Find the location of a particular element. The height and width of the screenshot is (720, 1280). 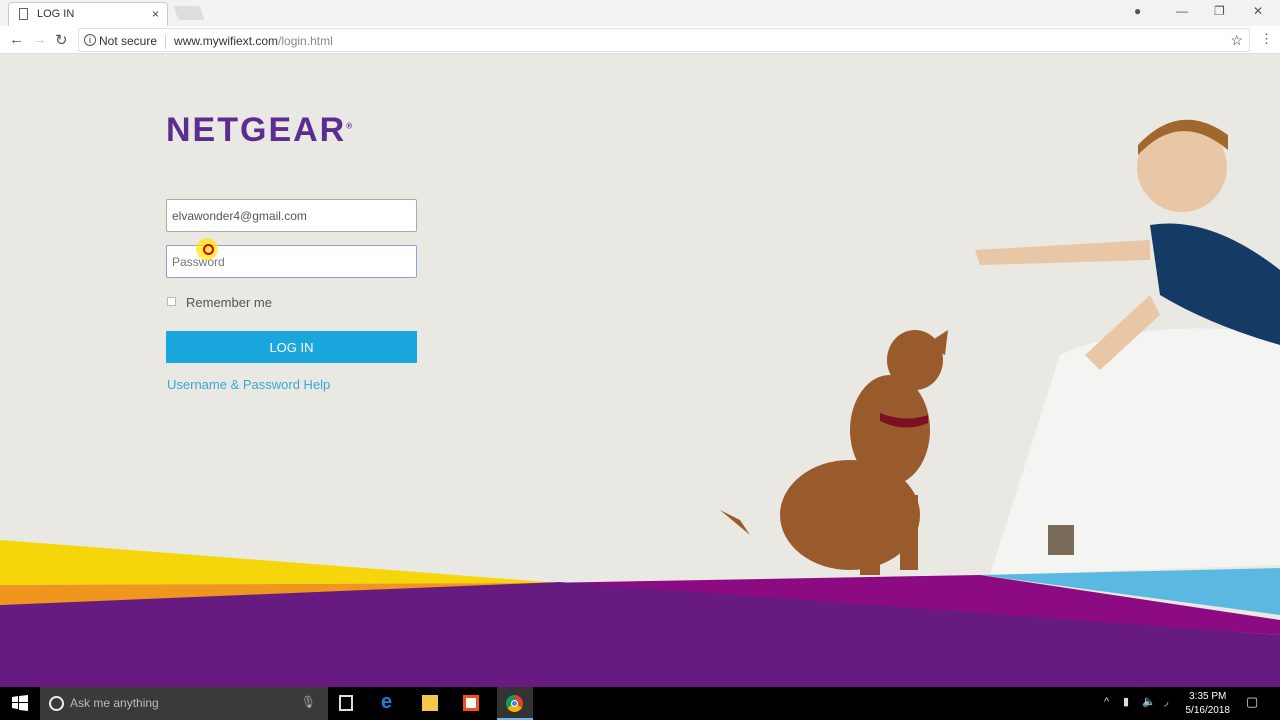

url-host: www.mywifiext.com is located at coordinates (226, 41).